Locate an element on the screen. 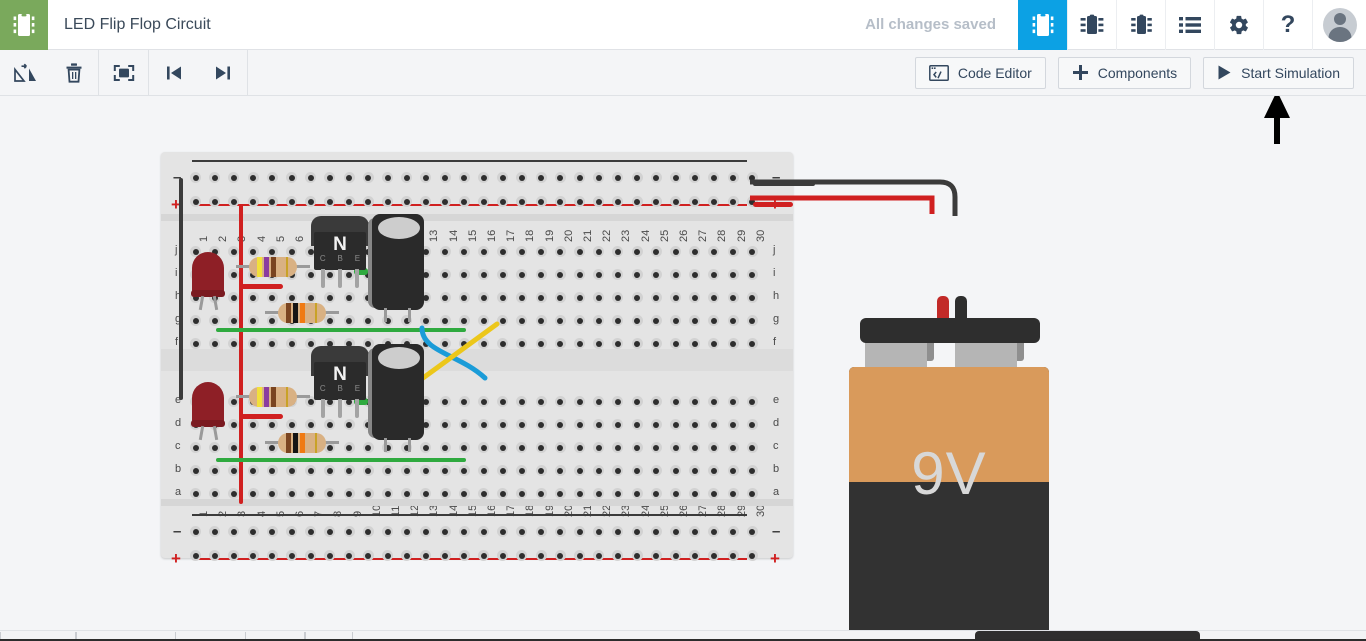 This screenshot has height=641, width=1366. hole-f27 is located at coordinates (695, 343).